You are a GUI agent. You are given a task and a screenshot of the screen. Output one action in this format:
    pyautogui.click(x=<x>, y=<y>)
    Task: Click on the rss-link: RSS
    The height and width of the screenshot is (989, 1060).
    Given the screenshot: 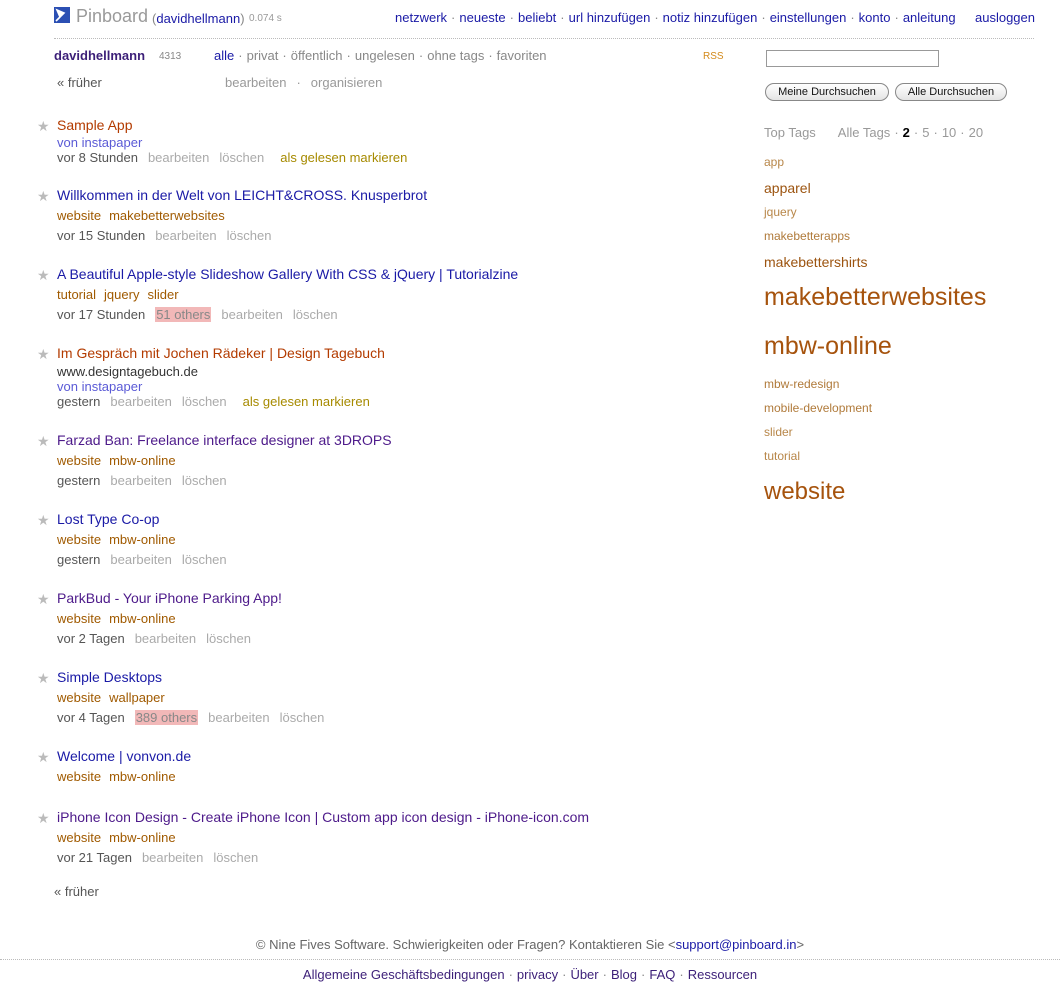 What is the action you would take?
    pyautogui.click(x=713, y=56)
    